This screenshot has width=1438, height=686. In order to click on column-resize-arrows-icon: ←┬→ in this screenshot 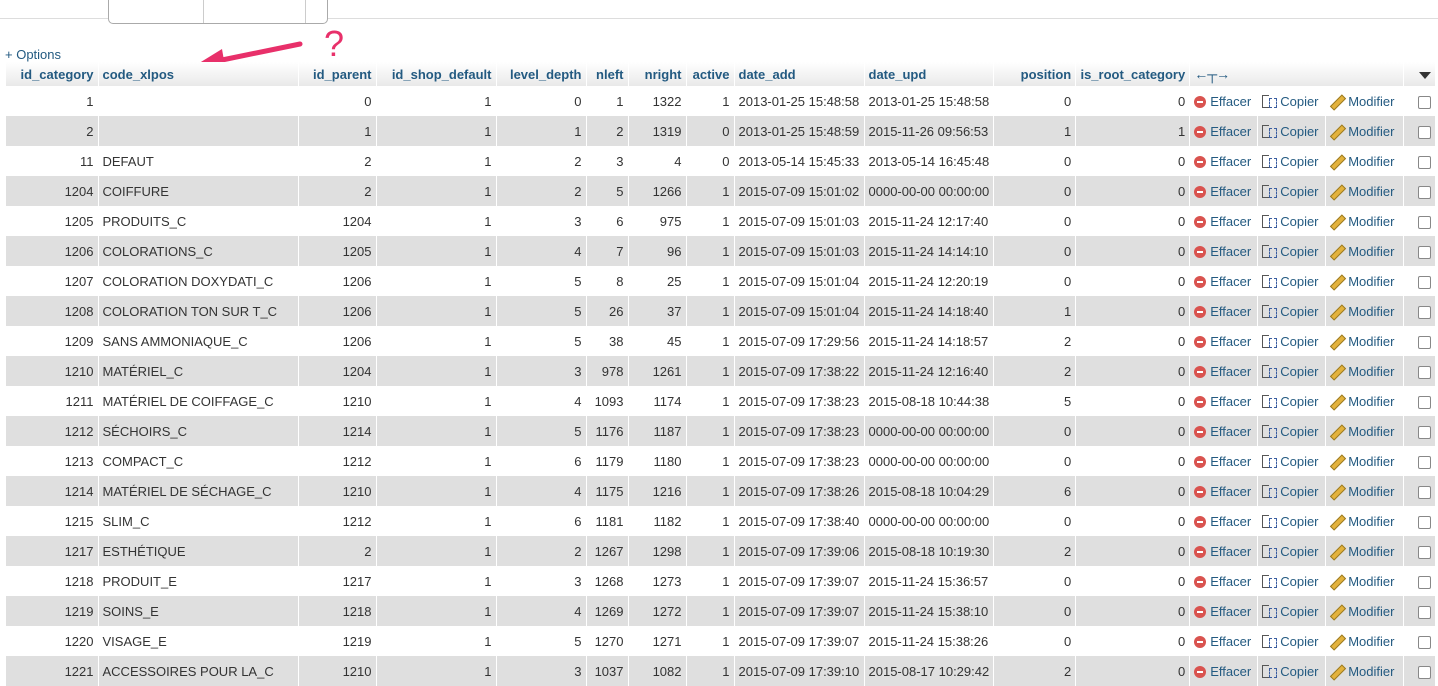, I will do `click(1212, 74)`.